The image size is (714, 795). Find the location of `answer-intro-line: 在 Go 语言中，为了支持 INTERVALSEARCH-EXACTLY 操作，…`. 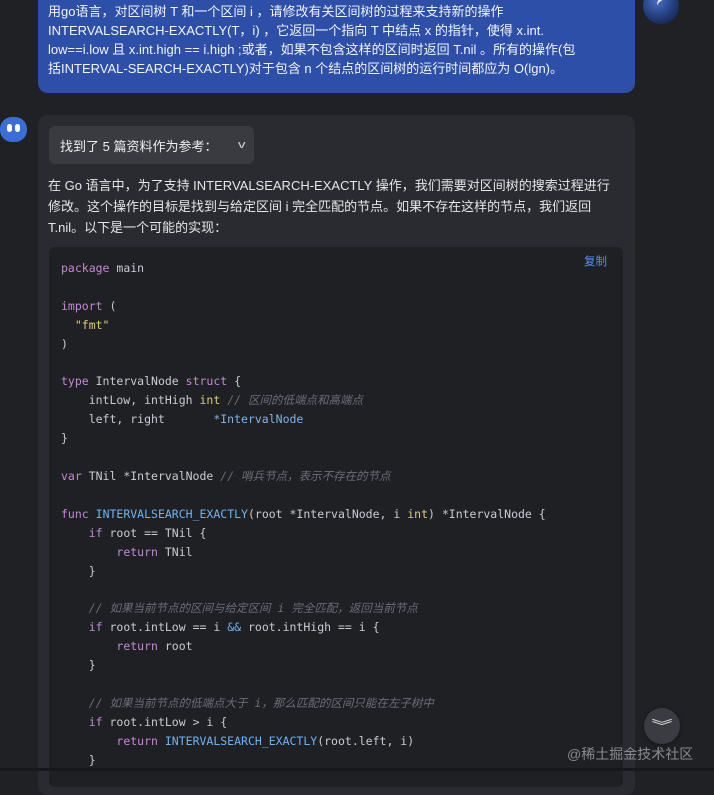

answer-intro-line: 在 Go 语言中，为了支持 INTERVALSEARCH-EXACTLY 操作，… is located at coordinates (329, 185).